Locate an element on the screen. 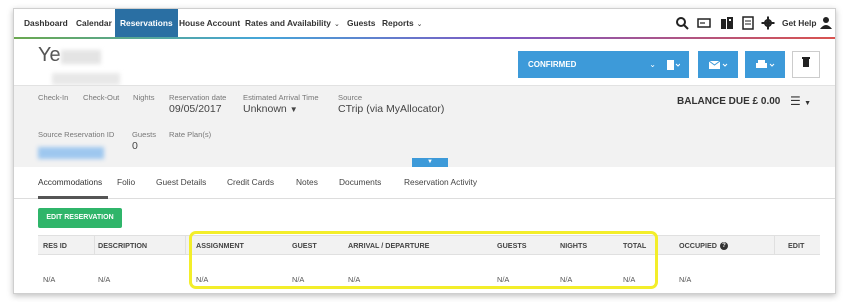 The image size is (850, 302). col-description: DESCRIPTION is located at coordinates (123, 245).